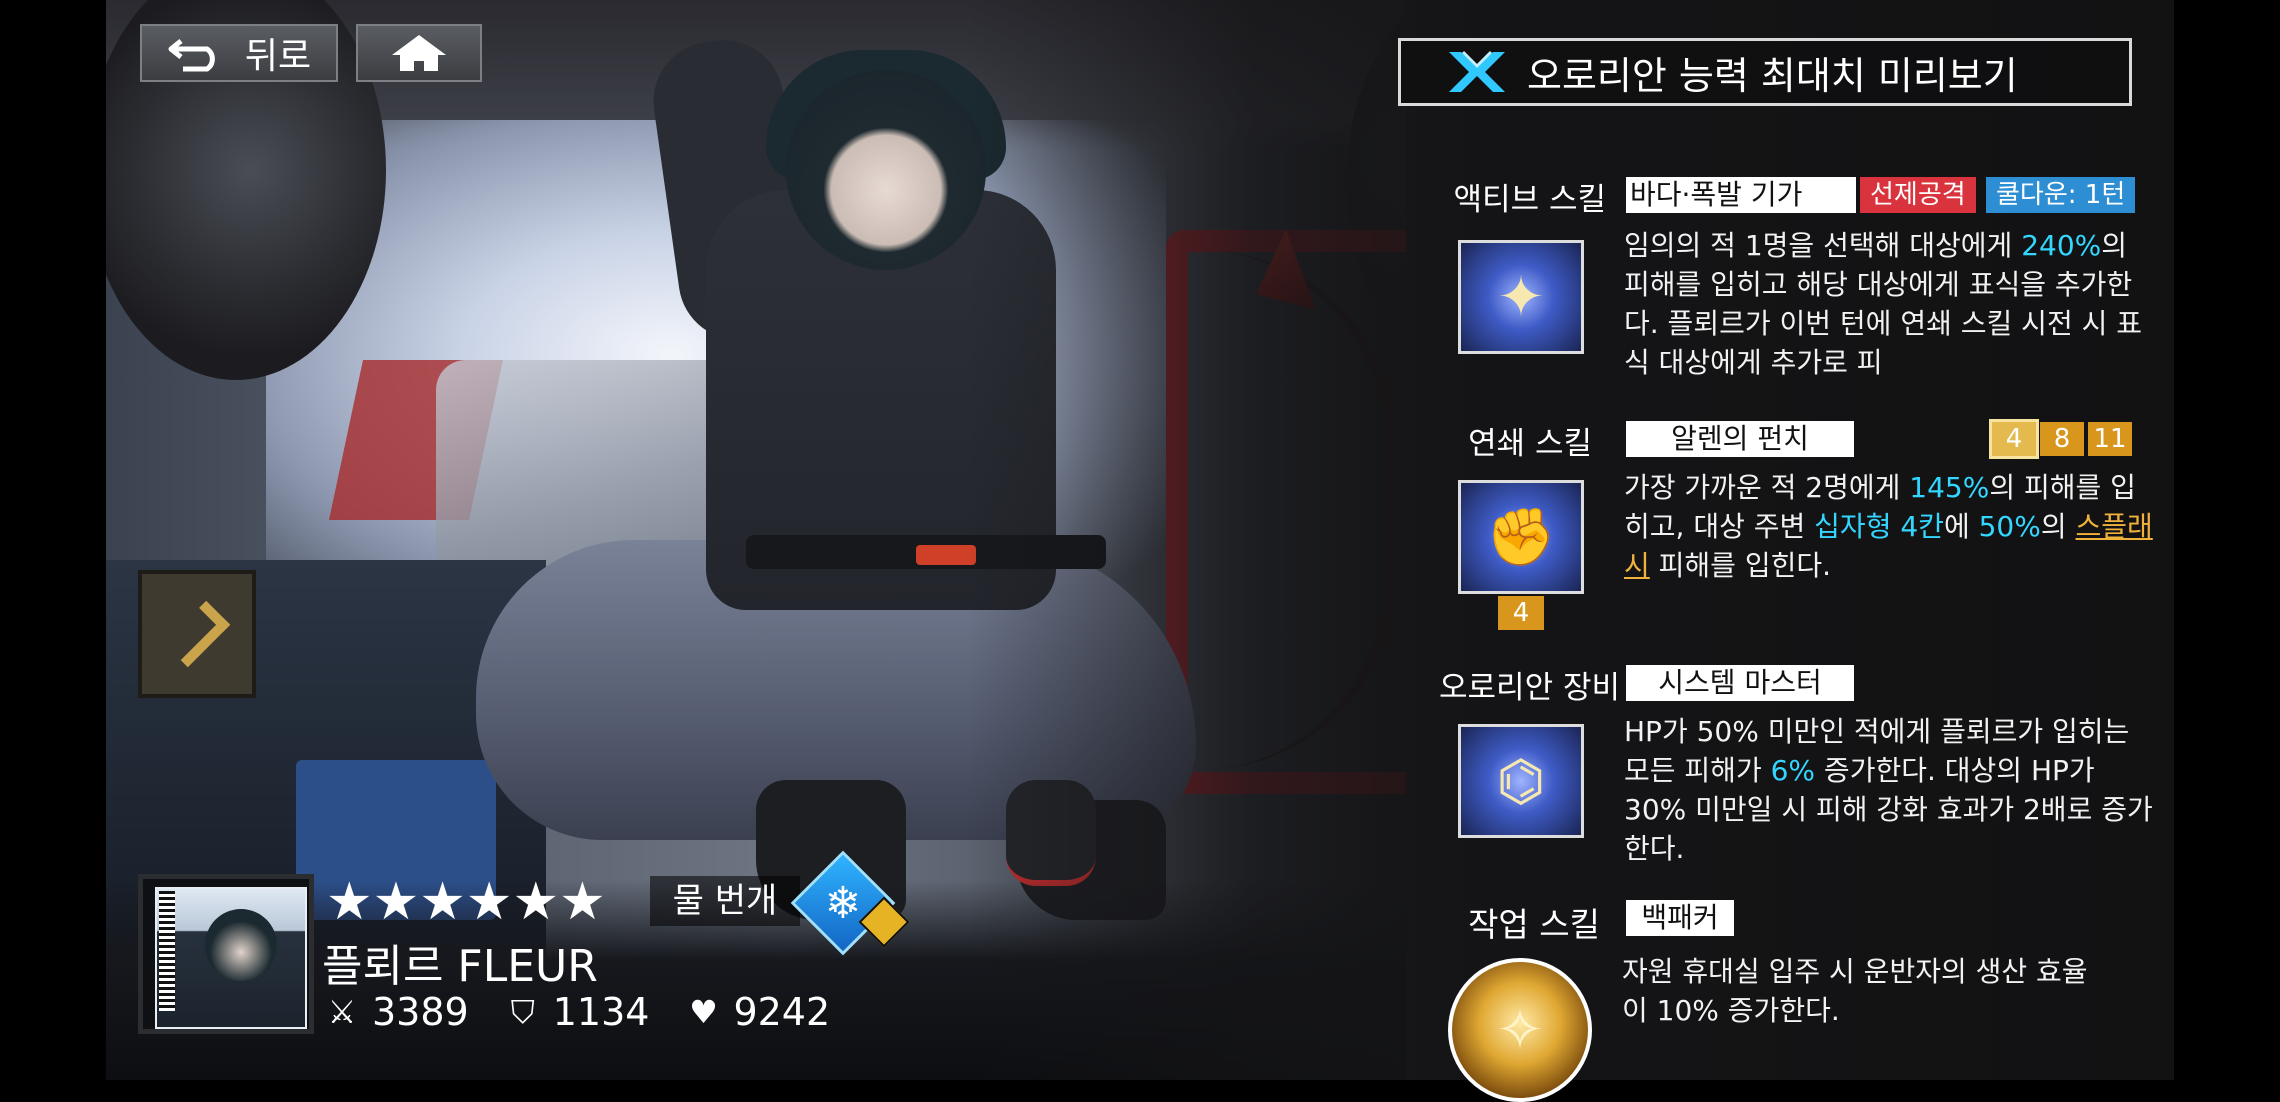 The height and width of the screenshot is (1102, 2280). Describe the element at coordinates (1855, 991) in the screenshot. I see `work-skill-description: 자원 휴대실 입주 시 운반자의 생산 효율이 10% 증가한다.` at that location.